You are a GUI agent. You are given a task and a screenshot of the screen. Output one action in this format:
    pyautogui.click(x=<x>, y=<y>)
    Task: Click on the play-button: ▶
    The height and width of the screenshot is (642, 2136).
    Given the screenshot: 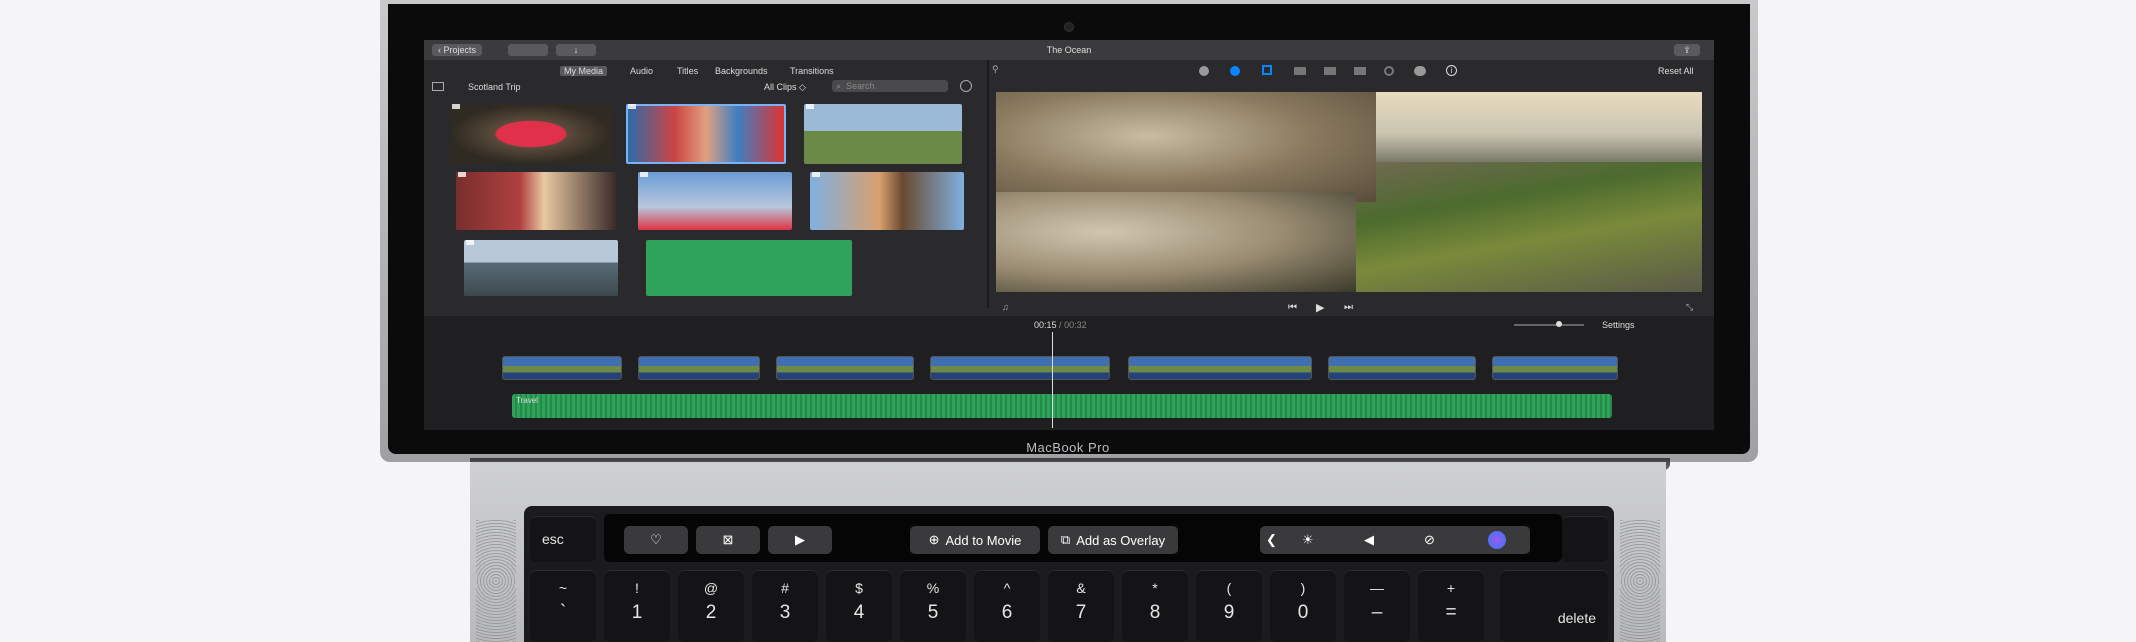 What is the action you would take?
    pyautogui.click(x=800, y=540)
    